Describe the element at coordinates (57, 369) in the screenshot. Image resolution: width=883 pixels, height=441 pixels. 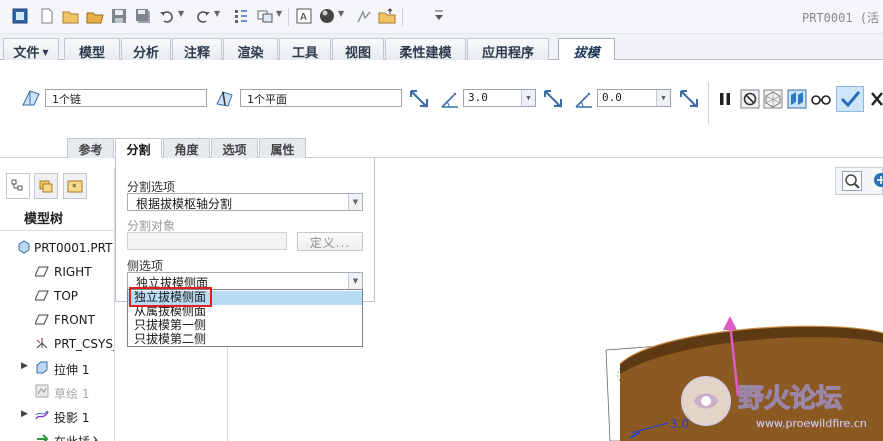
I see `tree-item-extrude: ▶ 拉伸 1` at that location.